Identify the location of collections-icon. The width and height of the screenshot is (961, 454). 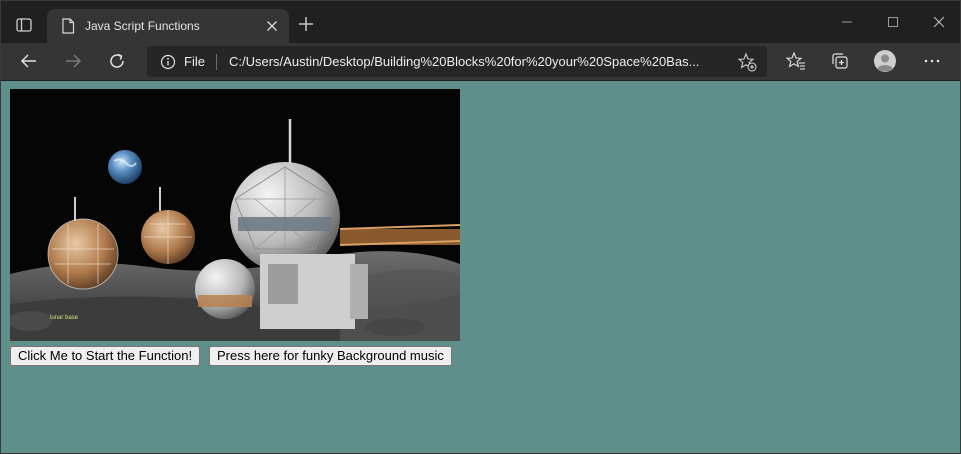
(840, 61).